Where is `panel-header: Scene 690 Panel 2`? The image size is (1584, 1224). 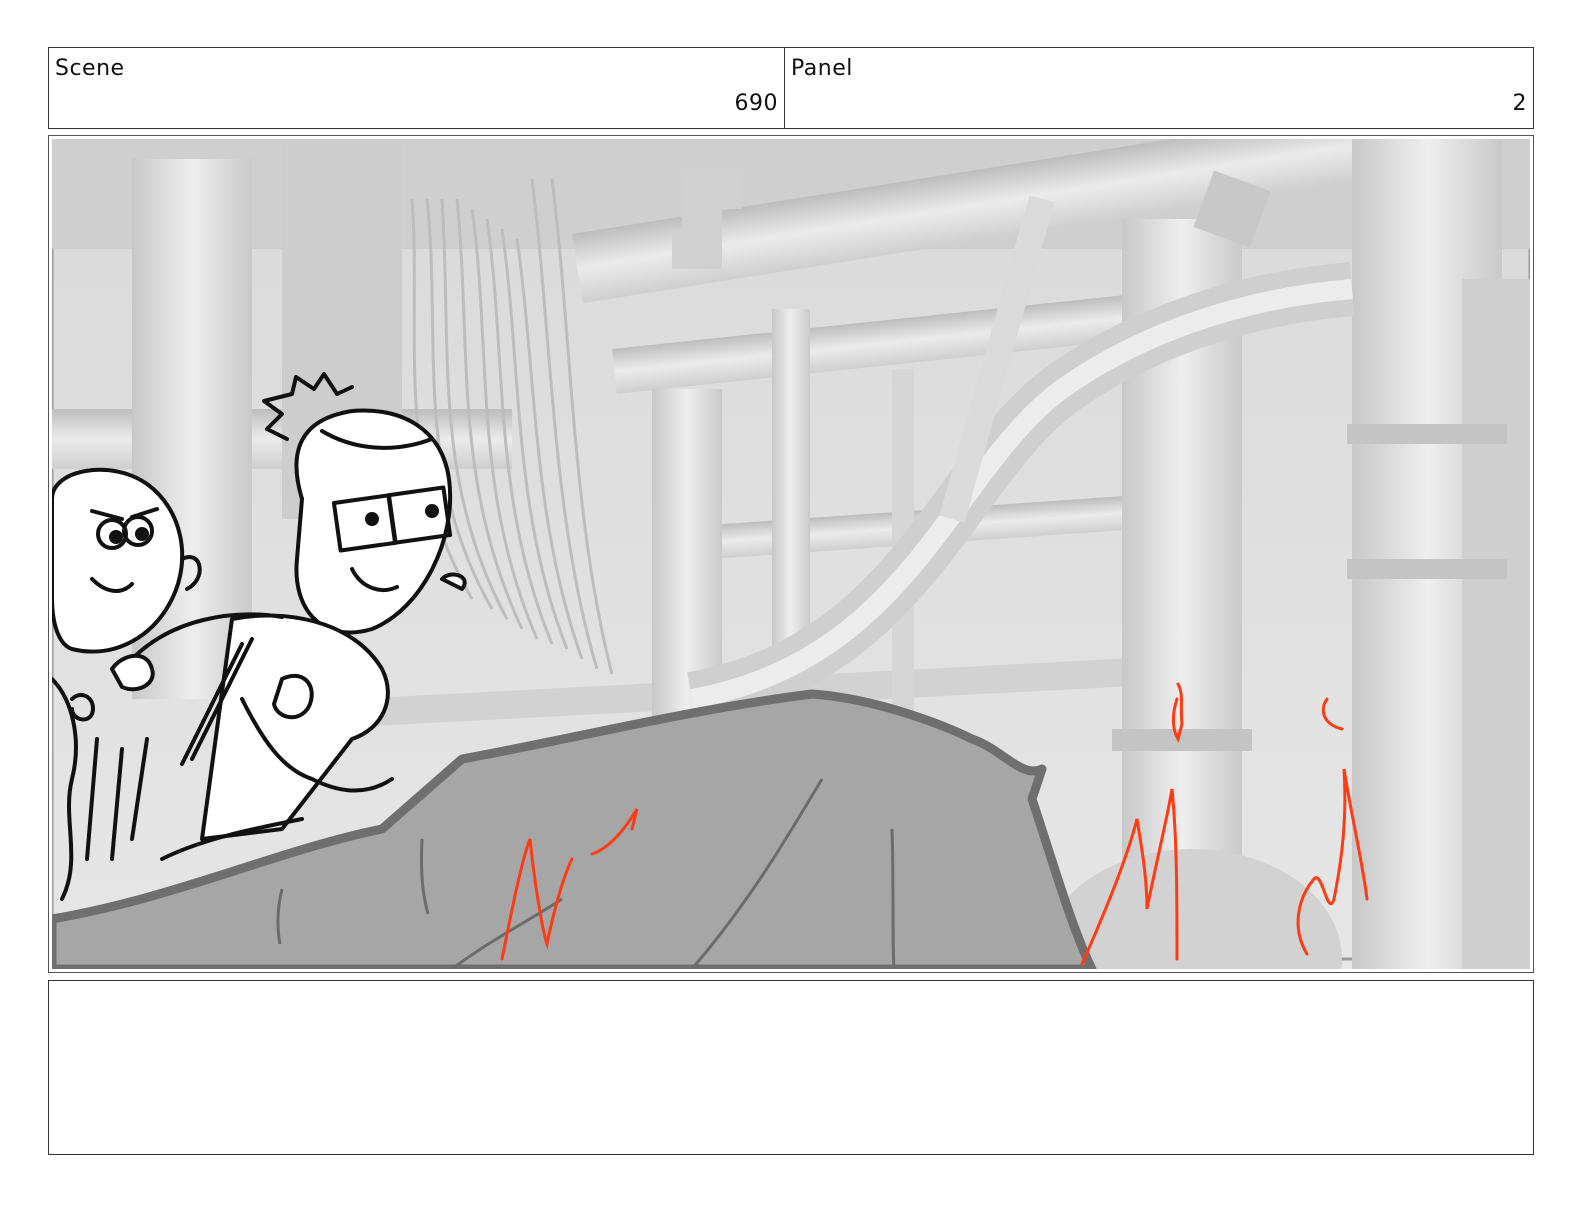
panel-header: Scene 690 Panel 2 is located at coordinates (791, 88).